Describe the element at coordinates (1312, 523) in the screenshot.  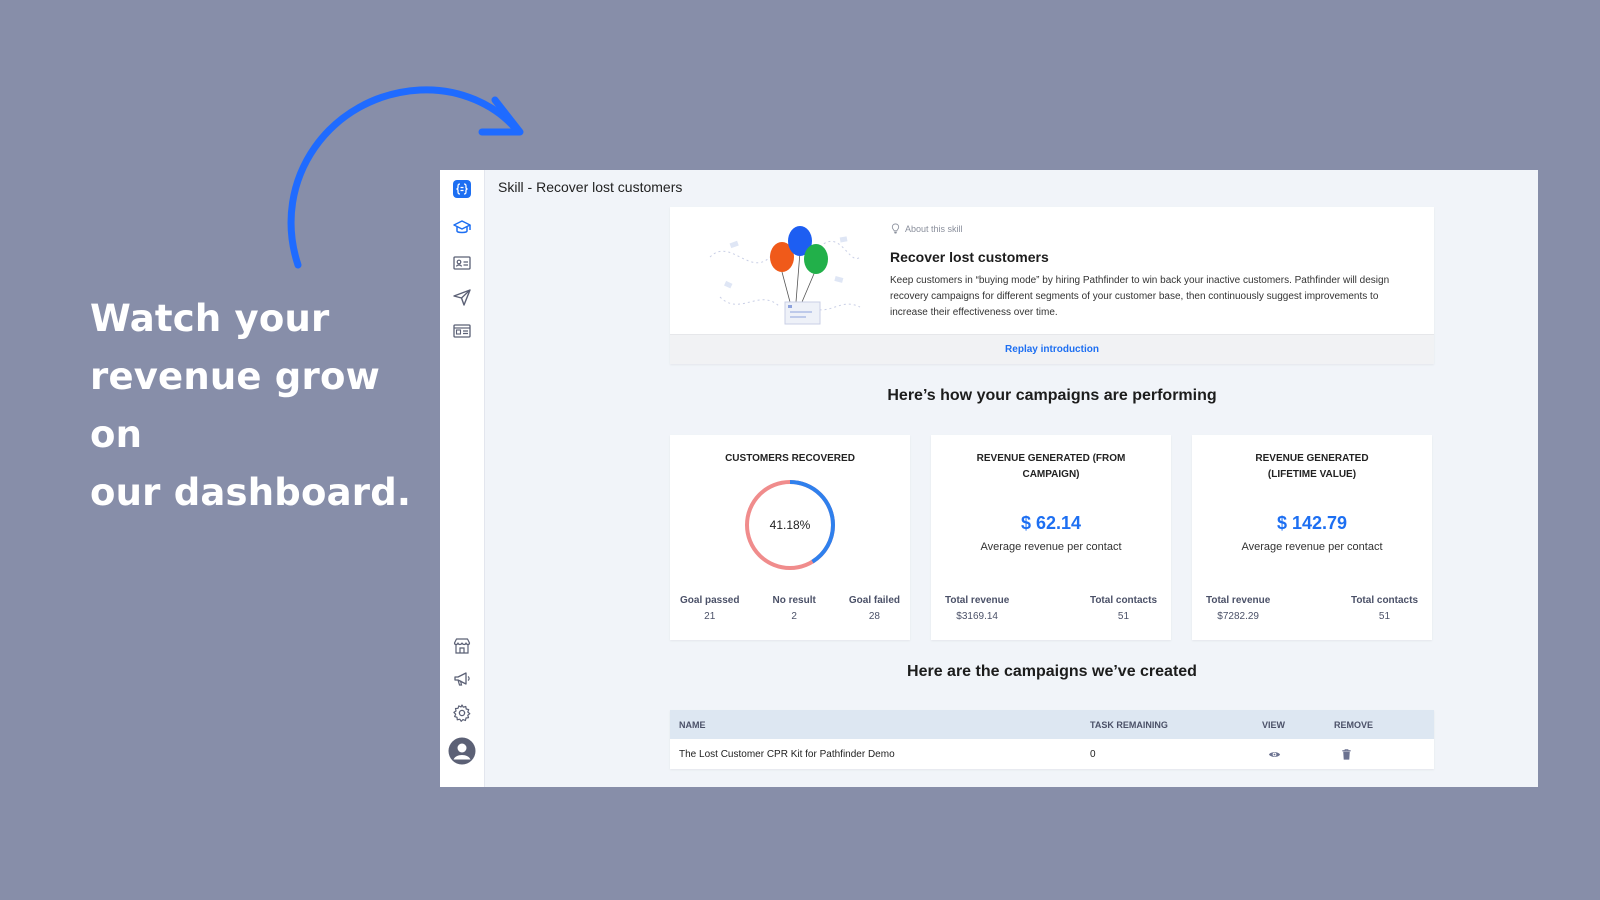
I see `average-revenue-value: $ 142.79` at that location.